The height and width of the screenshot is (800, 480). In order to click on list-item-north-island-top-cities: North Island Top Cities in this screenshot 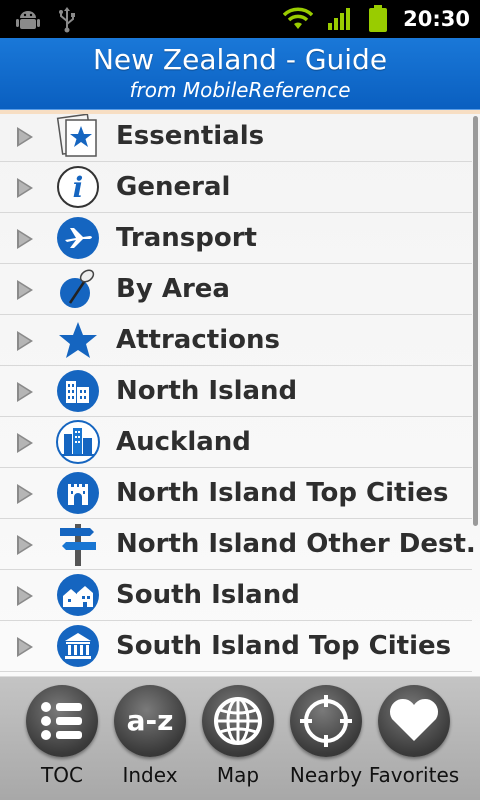, I will do `click(236, 493)`.